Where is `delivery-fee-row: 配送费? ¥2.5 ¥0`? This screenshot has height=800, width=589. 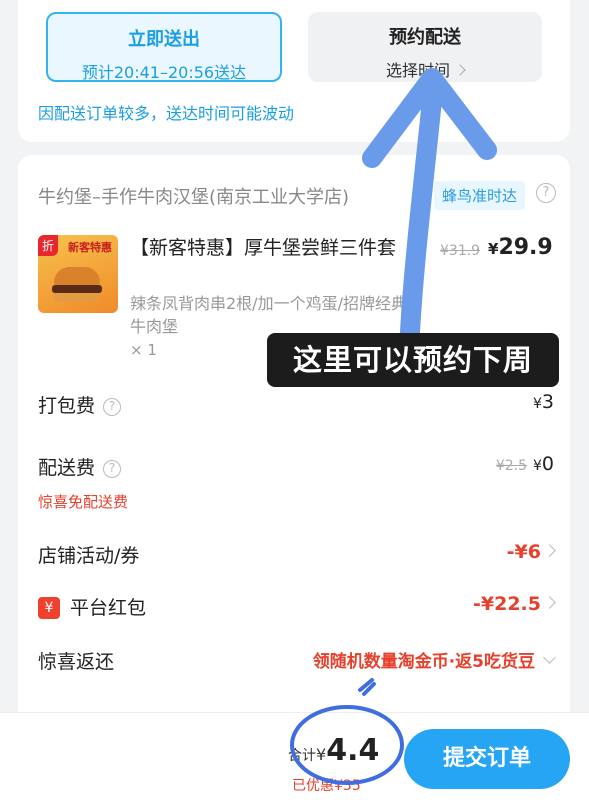
delivery-fee-row: 配送费? ¥2.5 ¥0 is located at coordinates (296, 468).